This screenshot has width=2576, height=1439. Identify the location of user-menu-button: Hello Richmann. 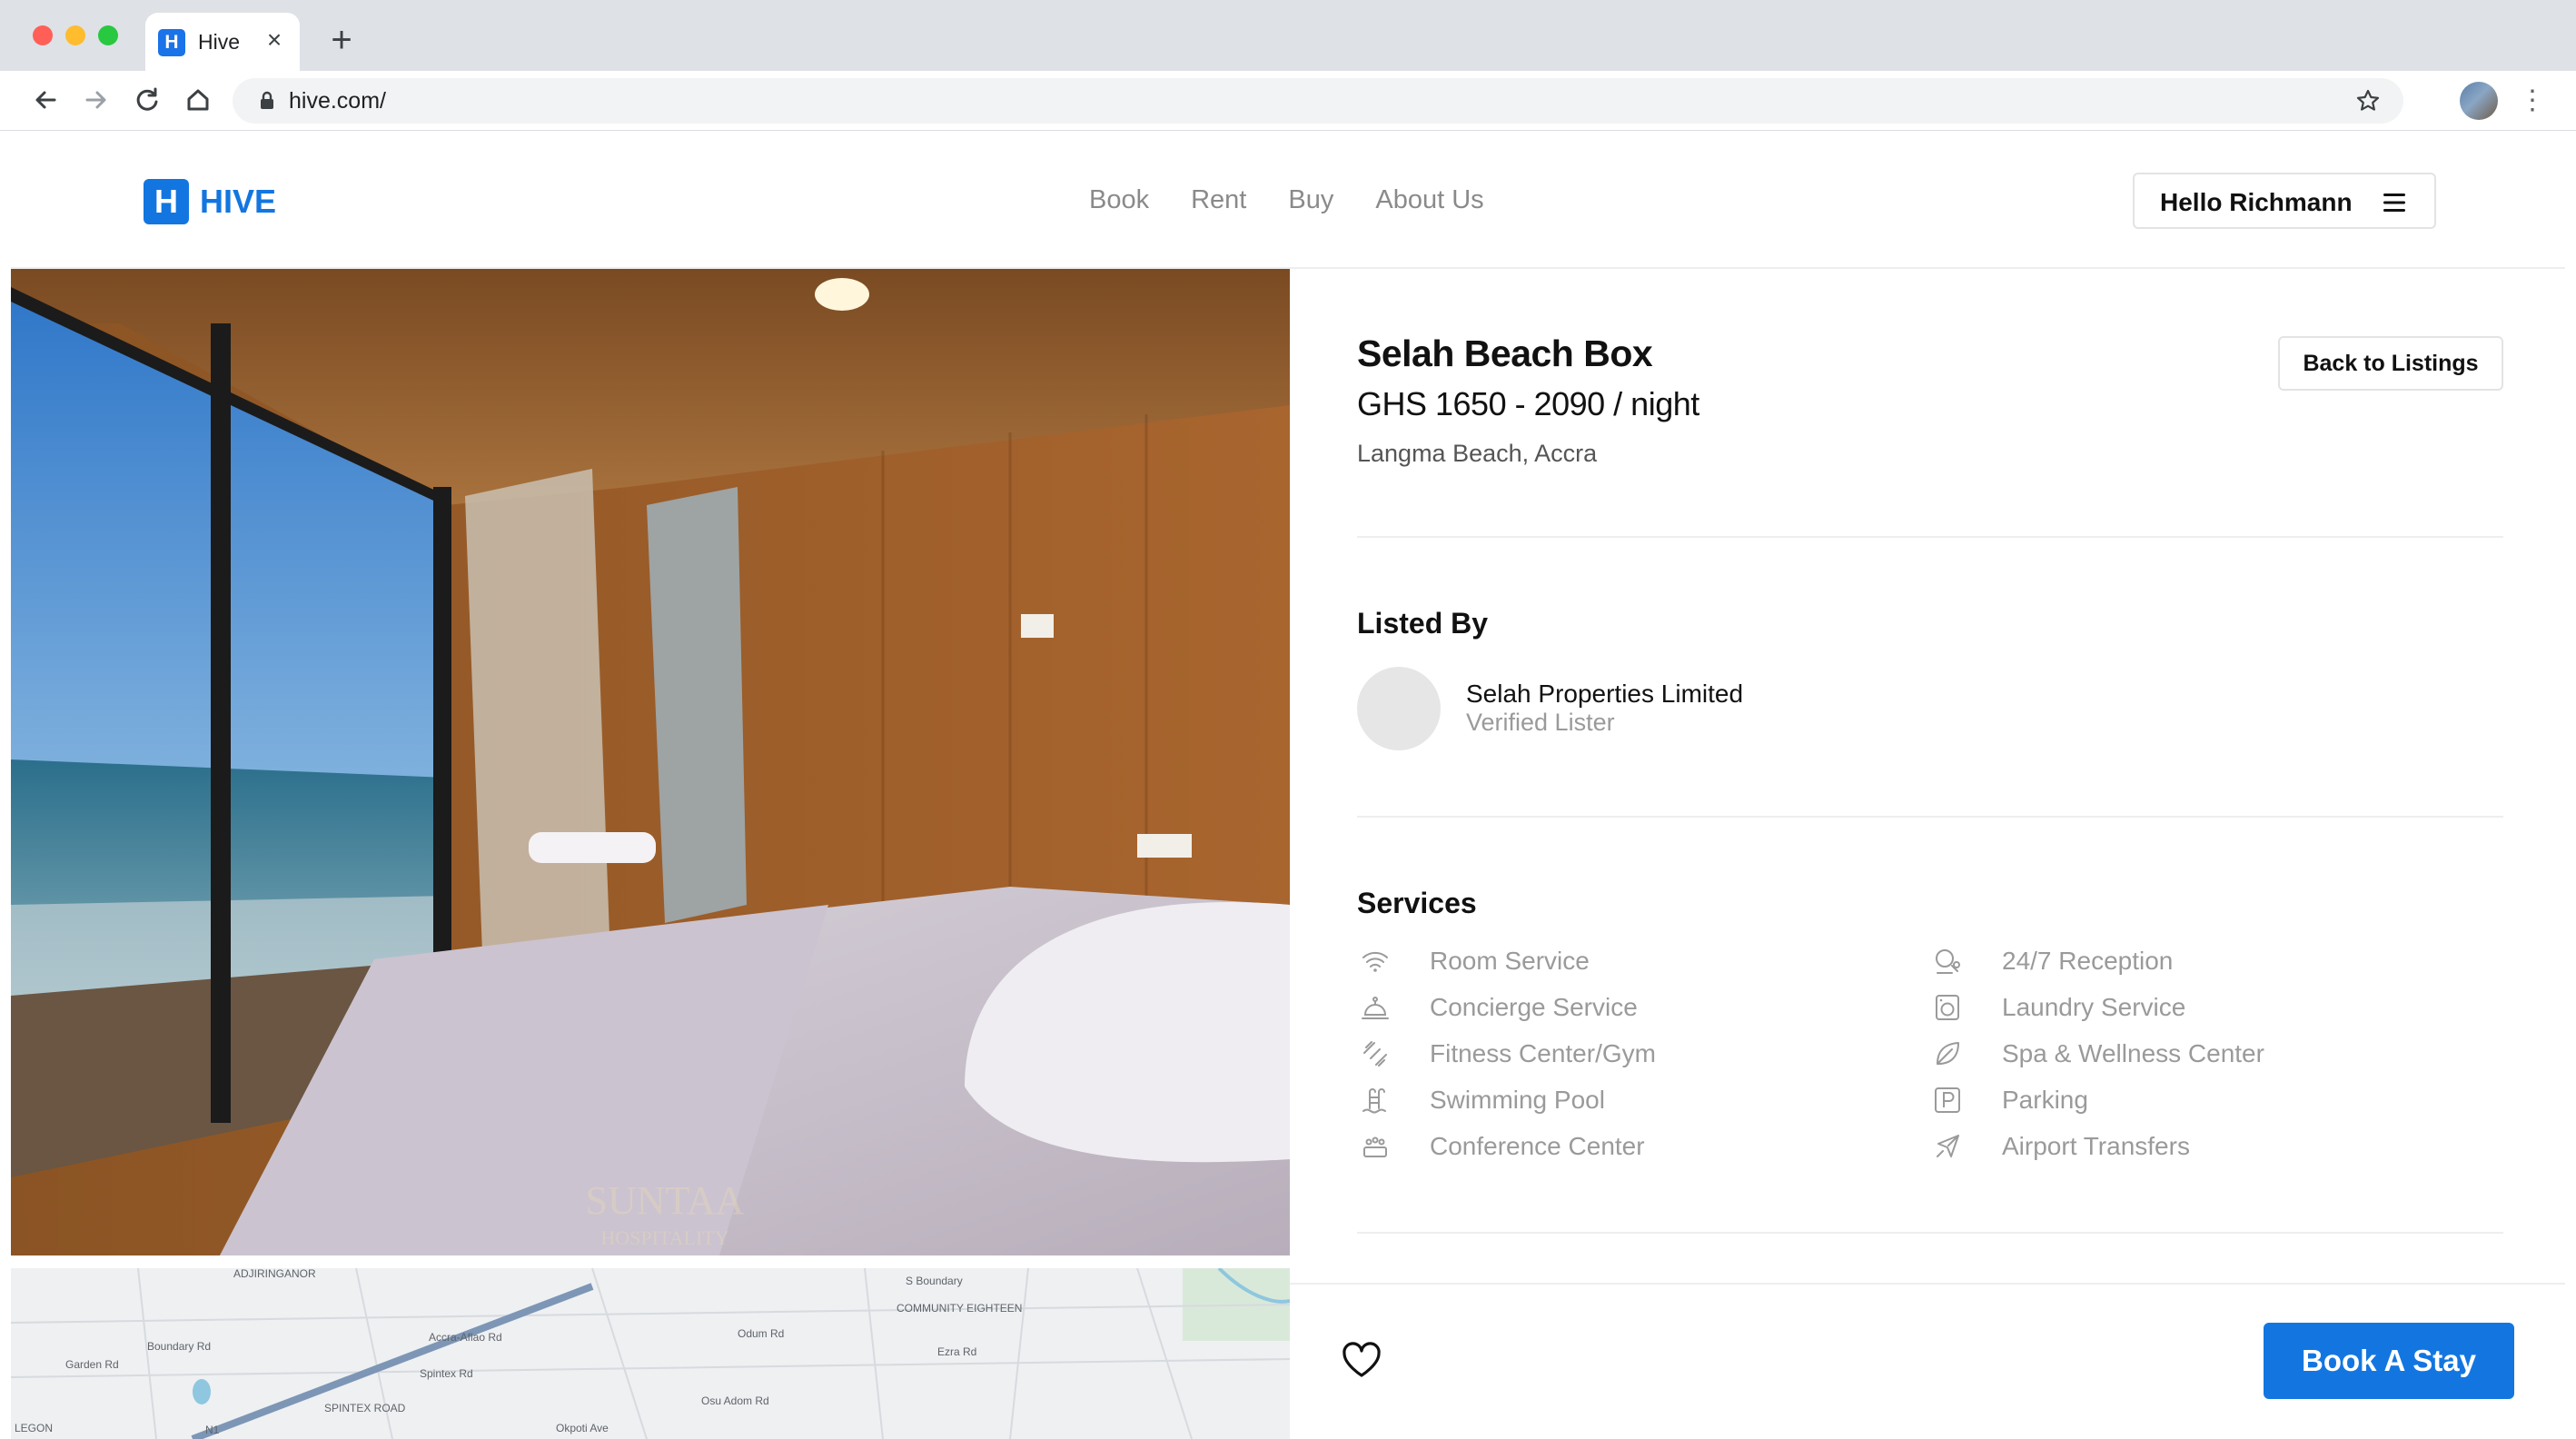
(2284, 201).